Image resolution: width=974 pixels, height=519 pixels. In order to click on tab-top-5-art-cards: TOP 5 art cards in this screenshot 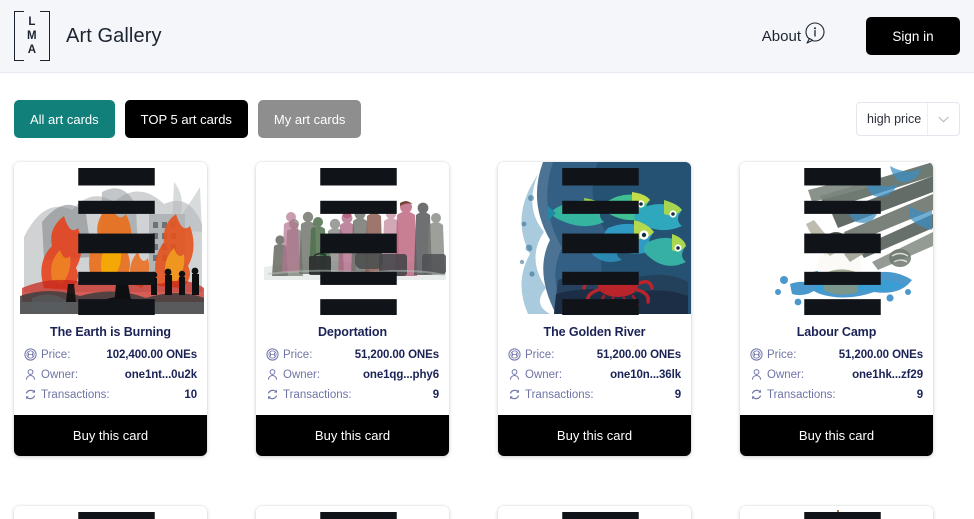, I will do `click(186, 119)`.